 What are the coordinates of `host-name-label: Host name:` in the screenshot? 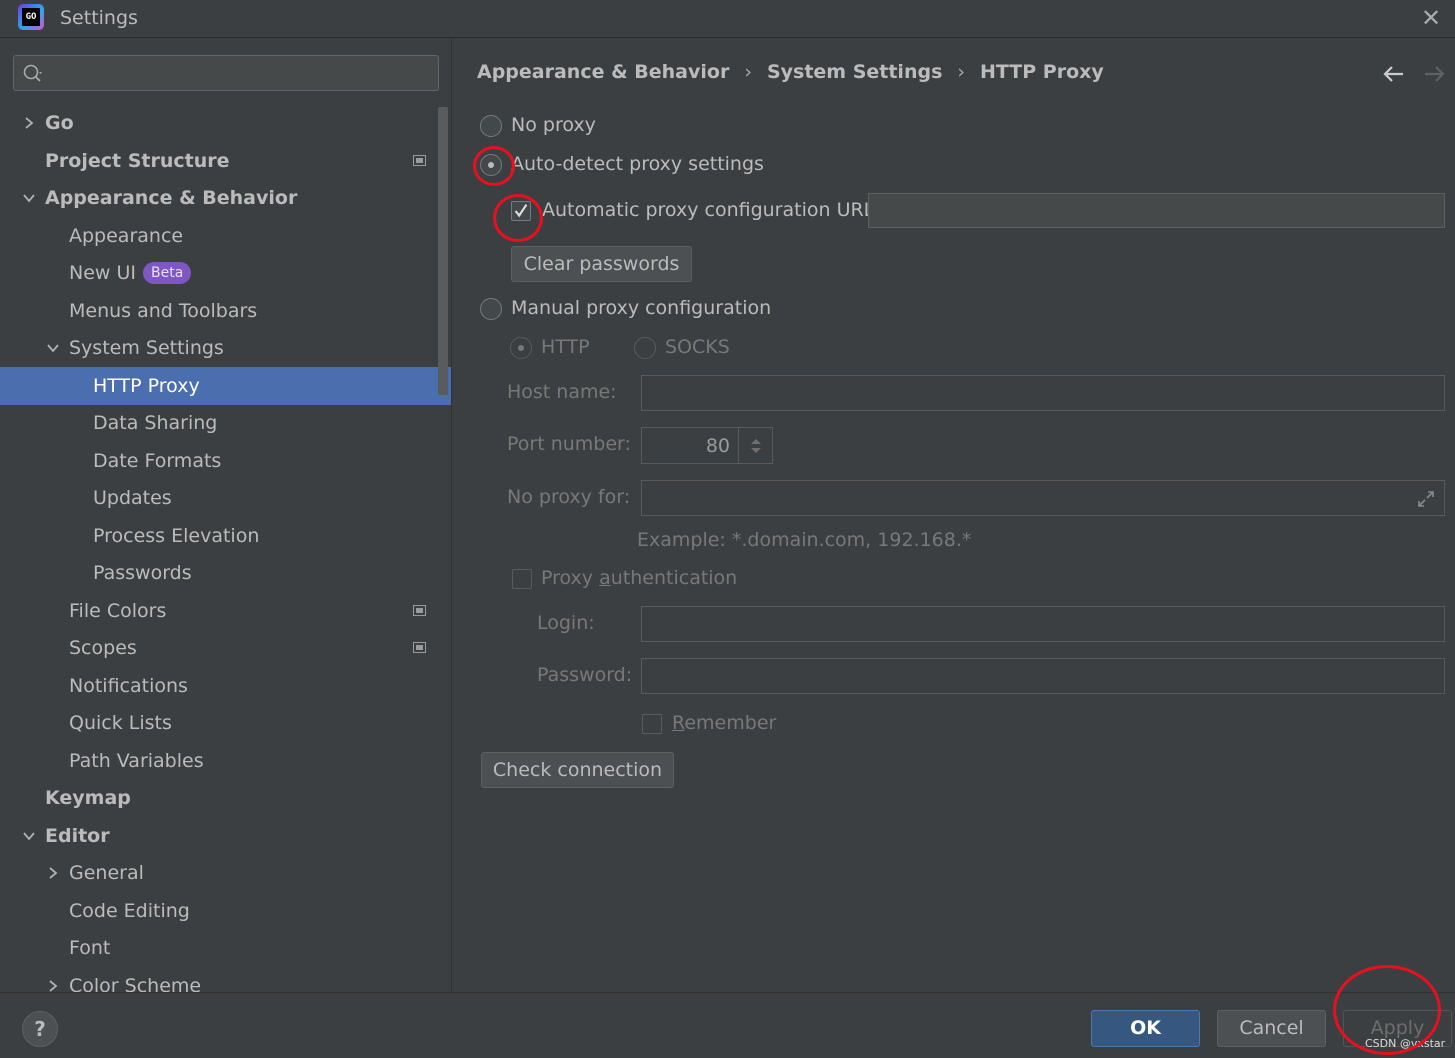 It's located at (562, 392).